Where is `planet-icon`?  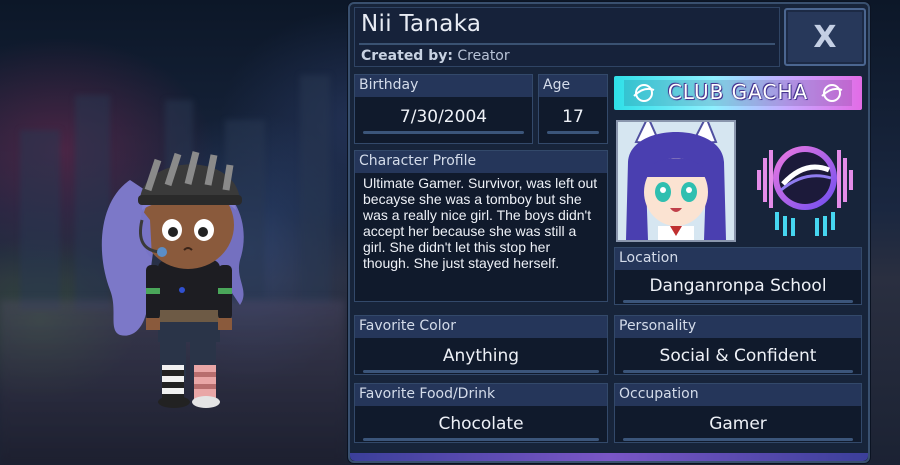
planet-icon is located at coordinates (832, 93).